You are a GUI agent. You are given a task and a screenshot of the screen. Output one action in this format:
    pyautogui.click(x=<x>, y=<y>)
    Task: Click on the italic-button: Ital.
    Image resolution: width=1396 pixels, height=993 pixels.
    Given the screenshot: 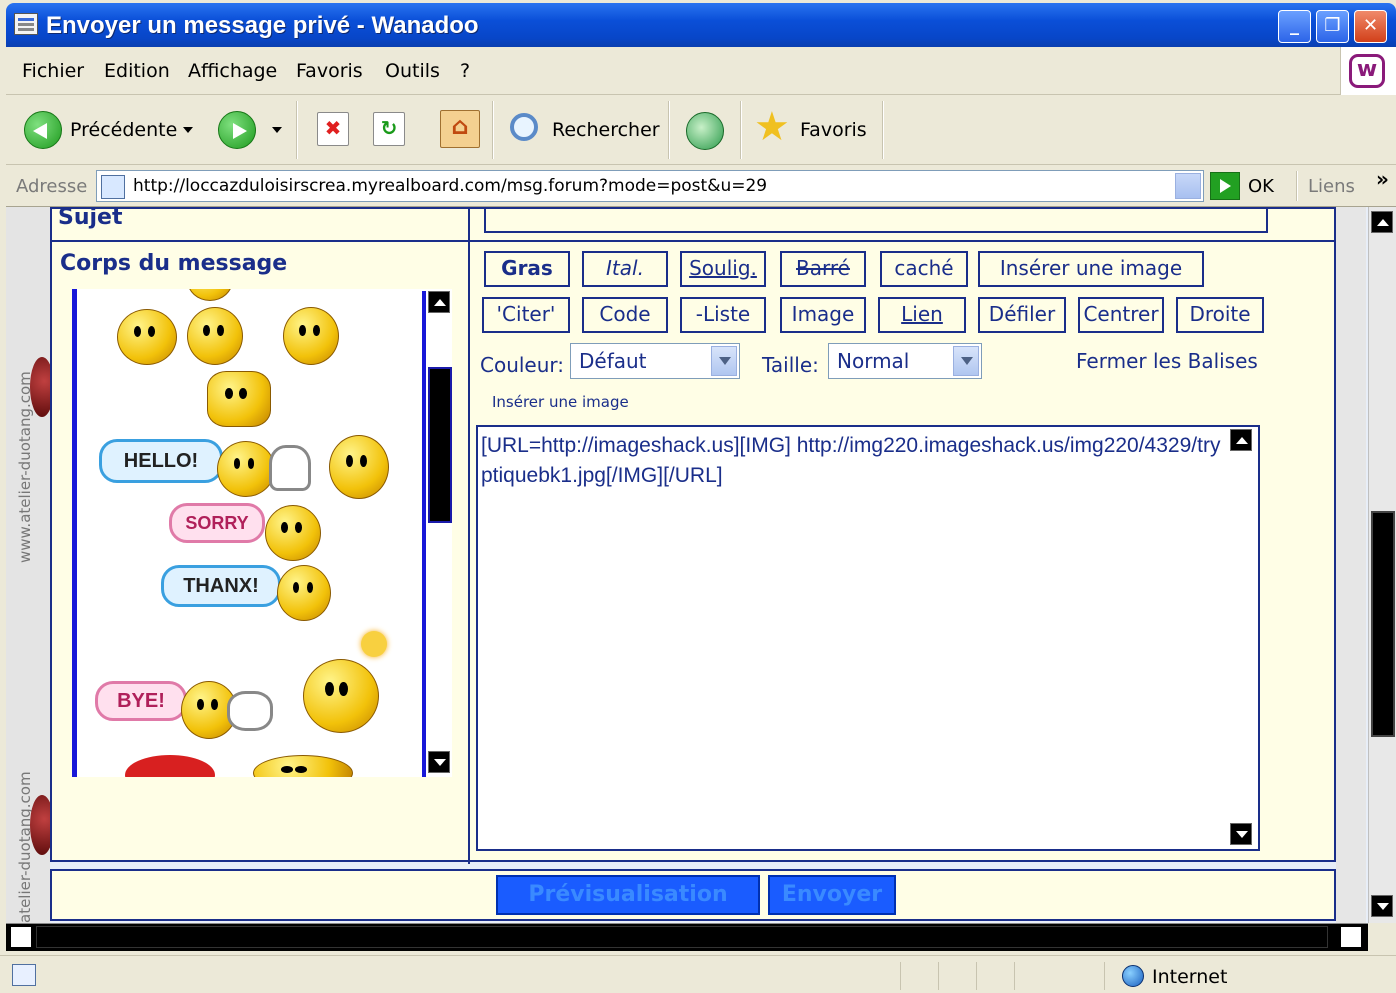 What is the action you would take?
    pyautogui.click(x=625, y=269)
    